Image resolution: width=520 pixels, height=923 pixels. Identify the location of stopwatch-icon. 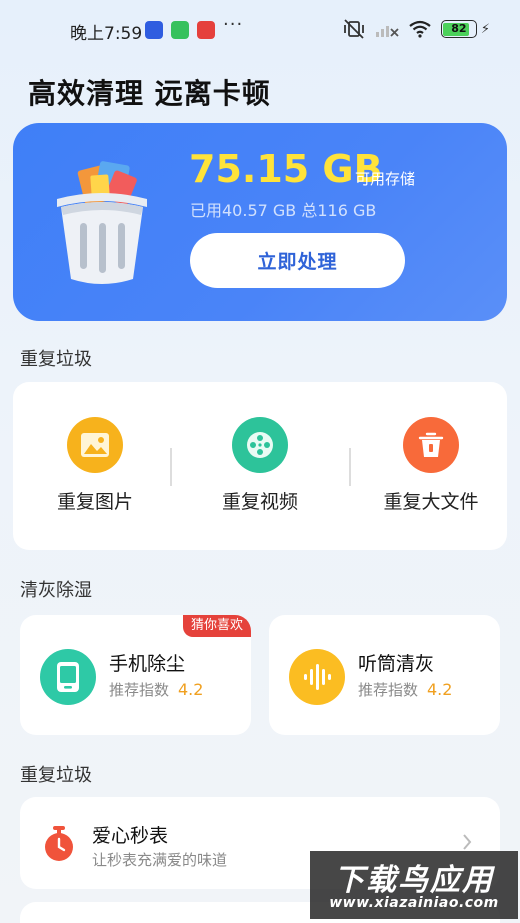
(59, 843).